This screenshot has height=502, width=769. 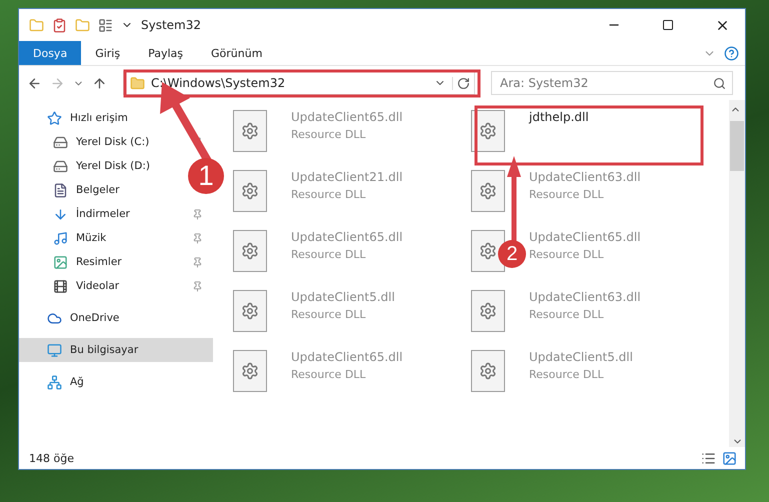 I want to click on sidebar-item: Hızlı erişim, so click(x=116, y=118).